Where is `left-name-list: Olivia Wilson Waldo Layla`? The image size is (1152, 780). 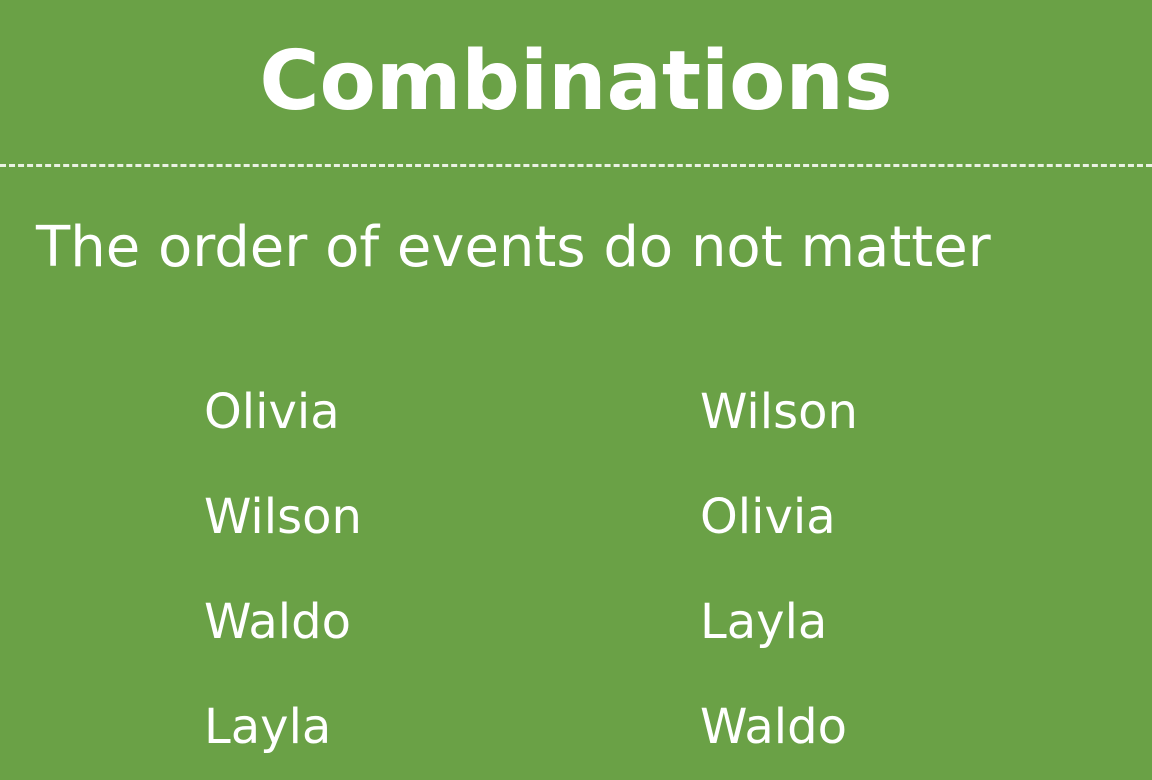 left-name-list: Olivia Wilson Waldo Layla is located at coordinates (283, 570).